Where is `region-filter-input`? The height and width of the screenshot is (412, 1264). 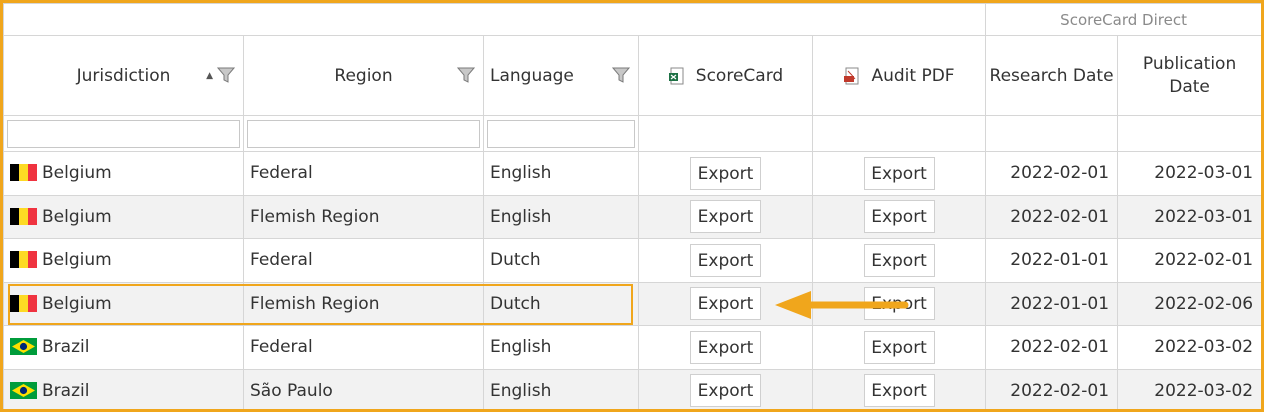
region-filter-input is located at coordinates (363, 133).